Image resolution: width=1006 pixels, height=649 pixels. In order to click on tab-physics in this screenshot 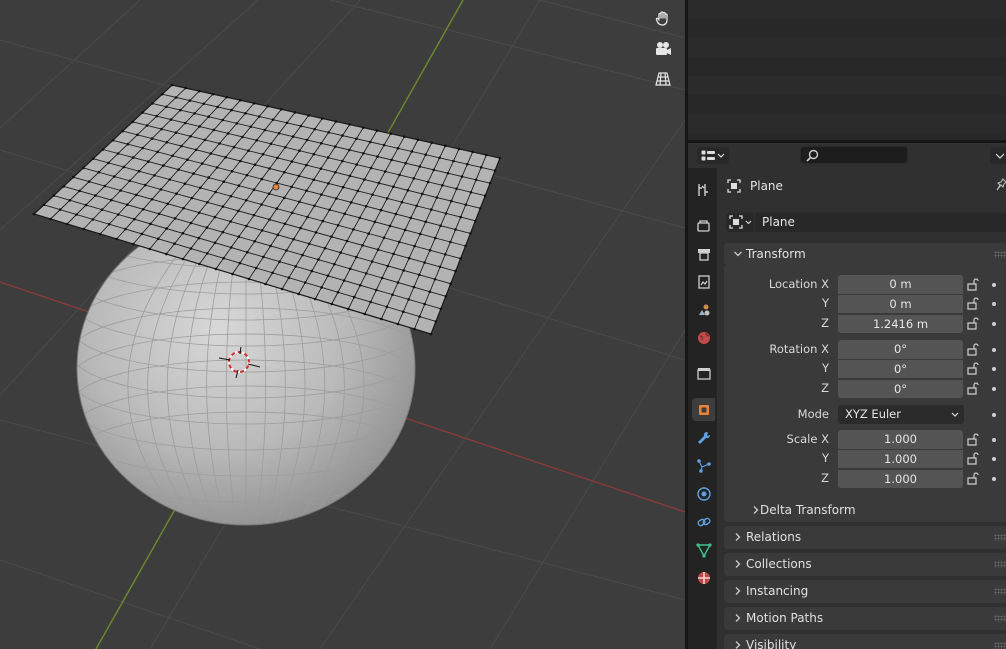, I will do `click(703, 493)`.